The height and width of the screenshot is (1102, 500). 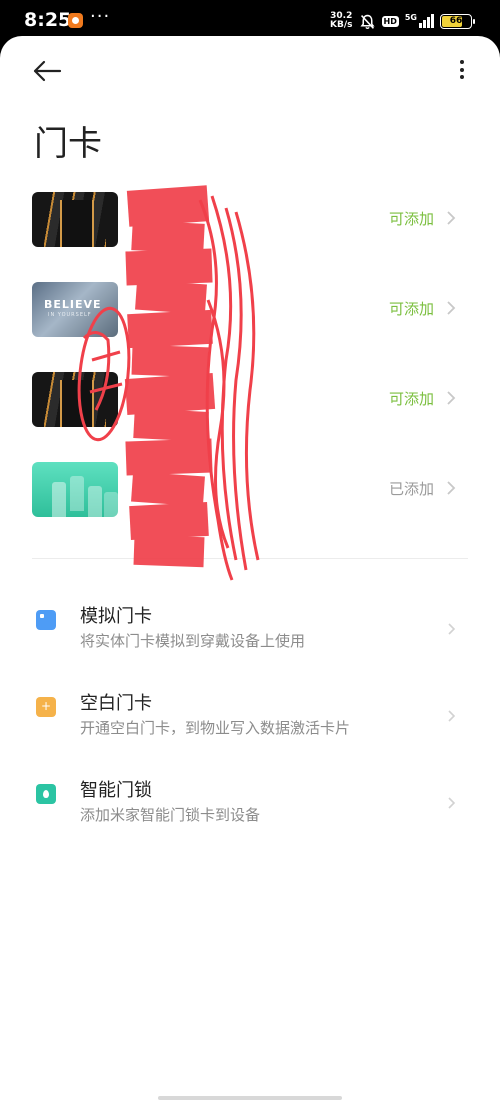 What do you see at coordinates (250, 492) in the screenshot?
I see `card-row: 已添加` at bounding box center [250, 492].